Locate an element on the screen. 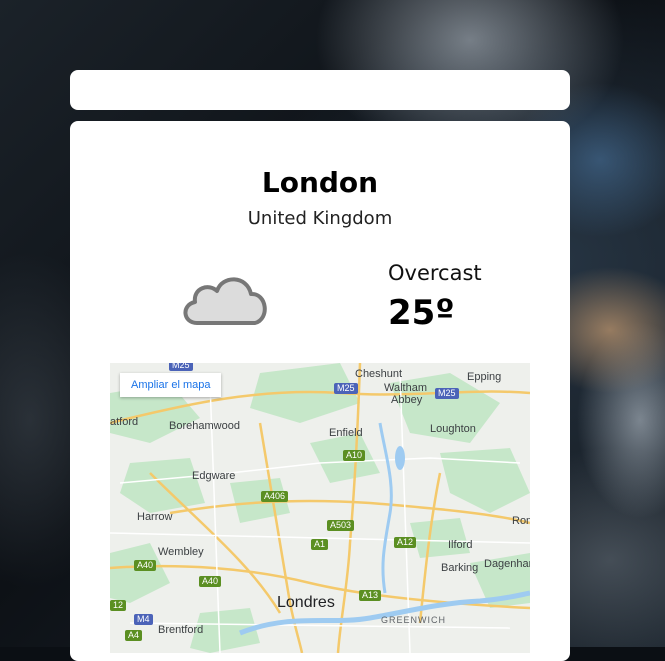  country-name: United Kingdom is located at coordinates (320, 218).